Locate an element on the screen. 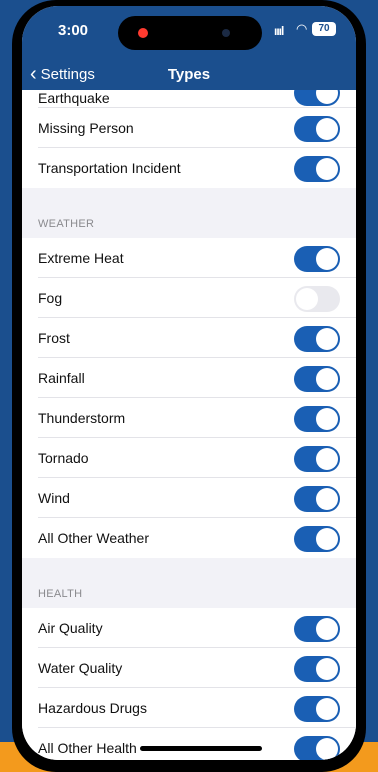 The width and height of the screenshot is (378, 772). status-bar: 3:00 ıııl ◠ 70 is located at coordinates (189, 33).